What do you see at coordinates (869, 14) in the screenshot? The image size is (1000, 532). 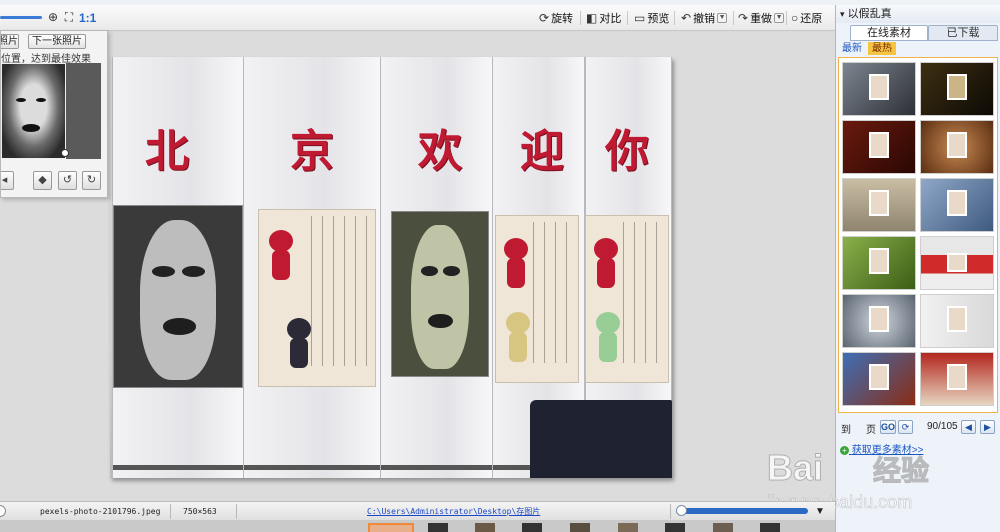 I see `panel-title-label: 以假乱真` at bounding box center [869, 14].